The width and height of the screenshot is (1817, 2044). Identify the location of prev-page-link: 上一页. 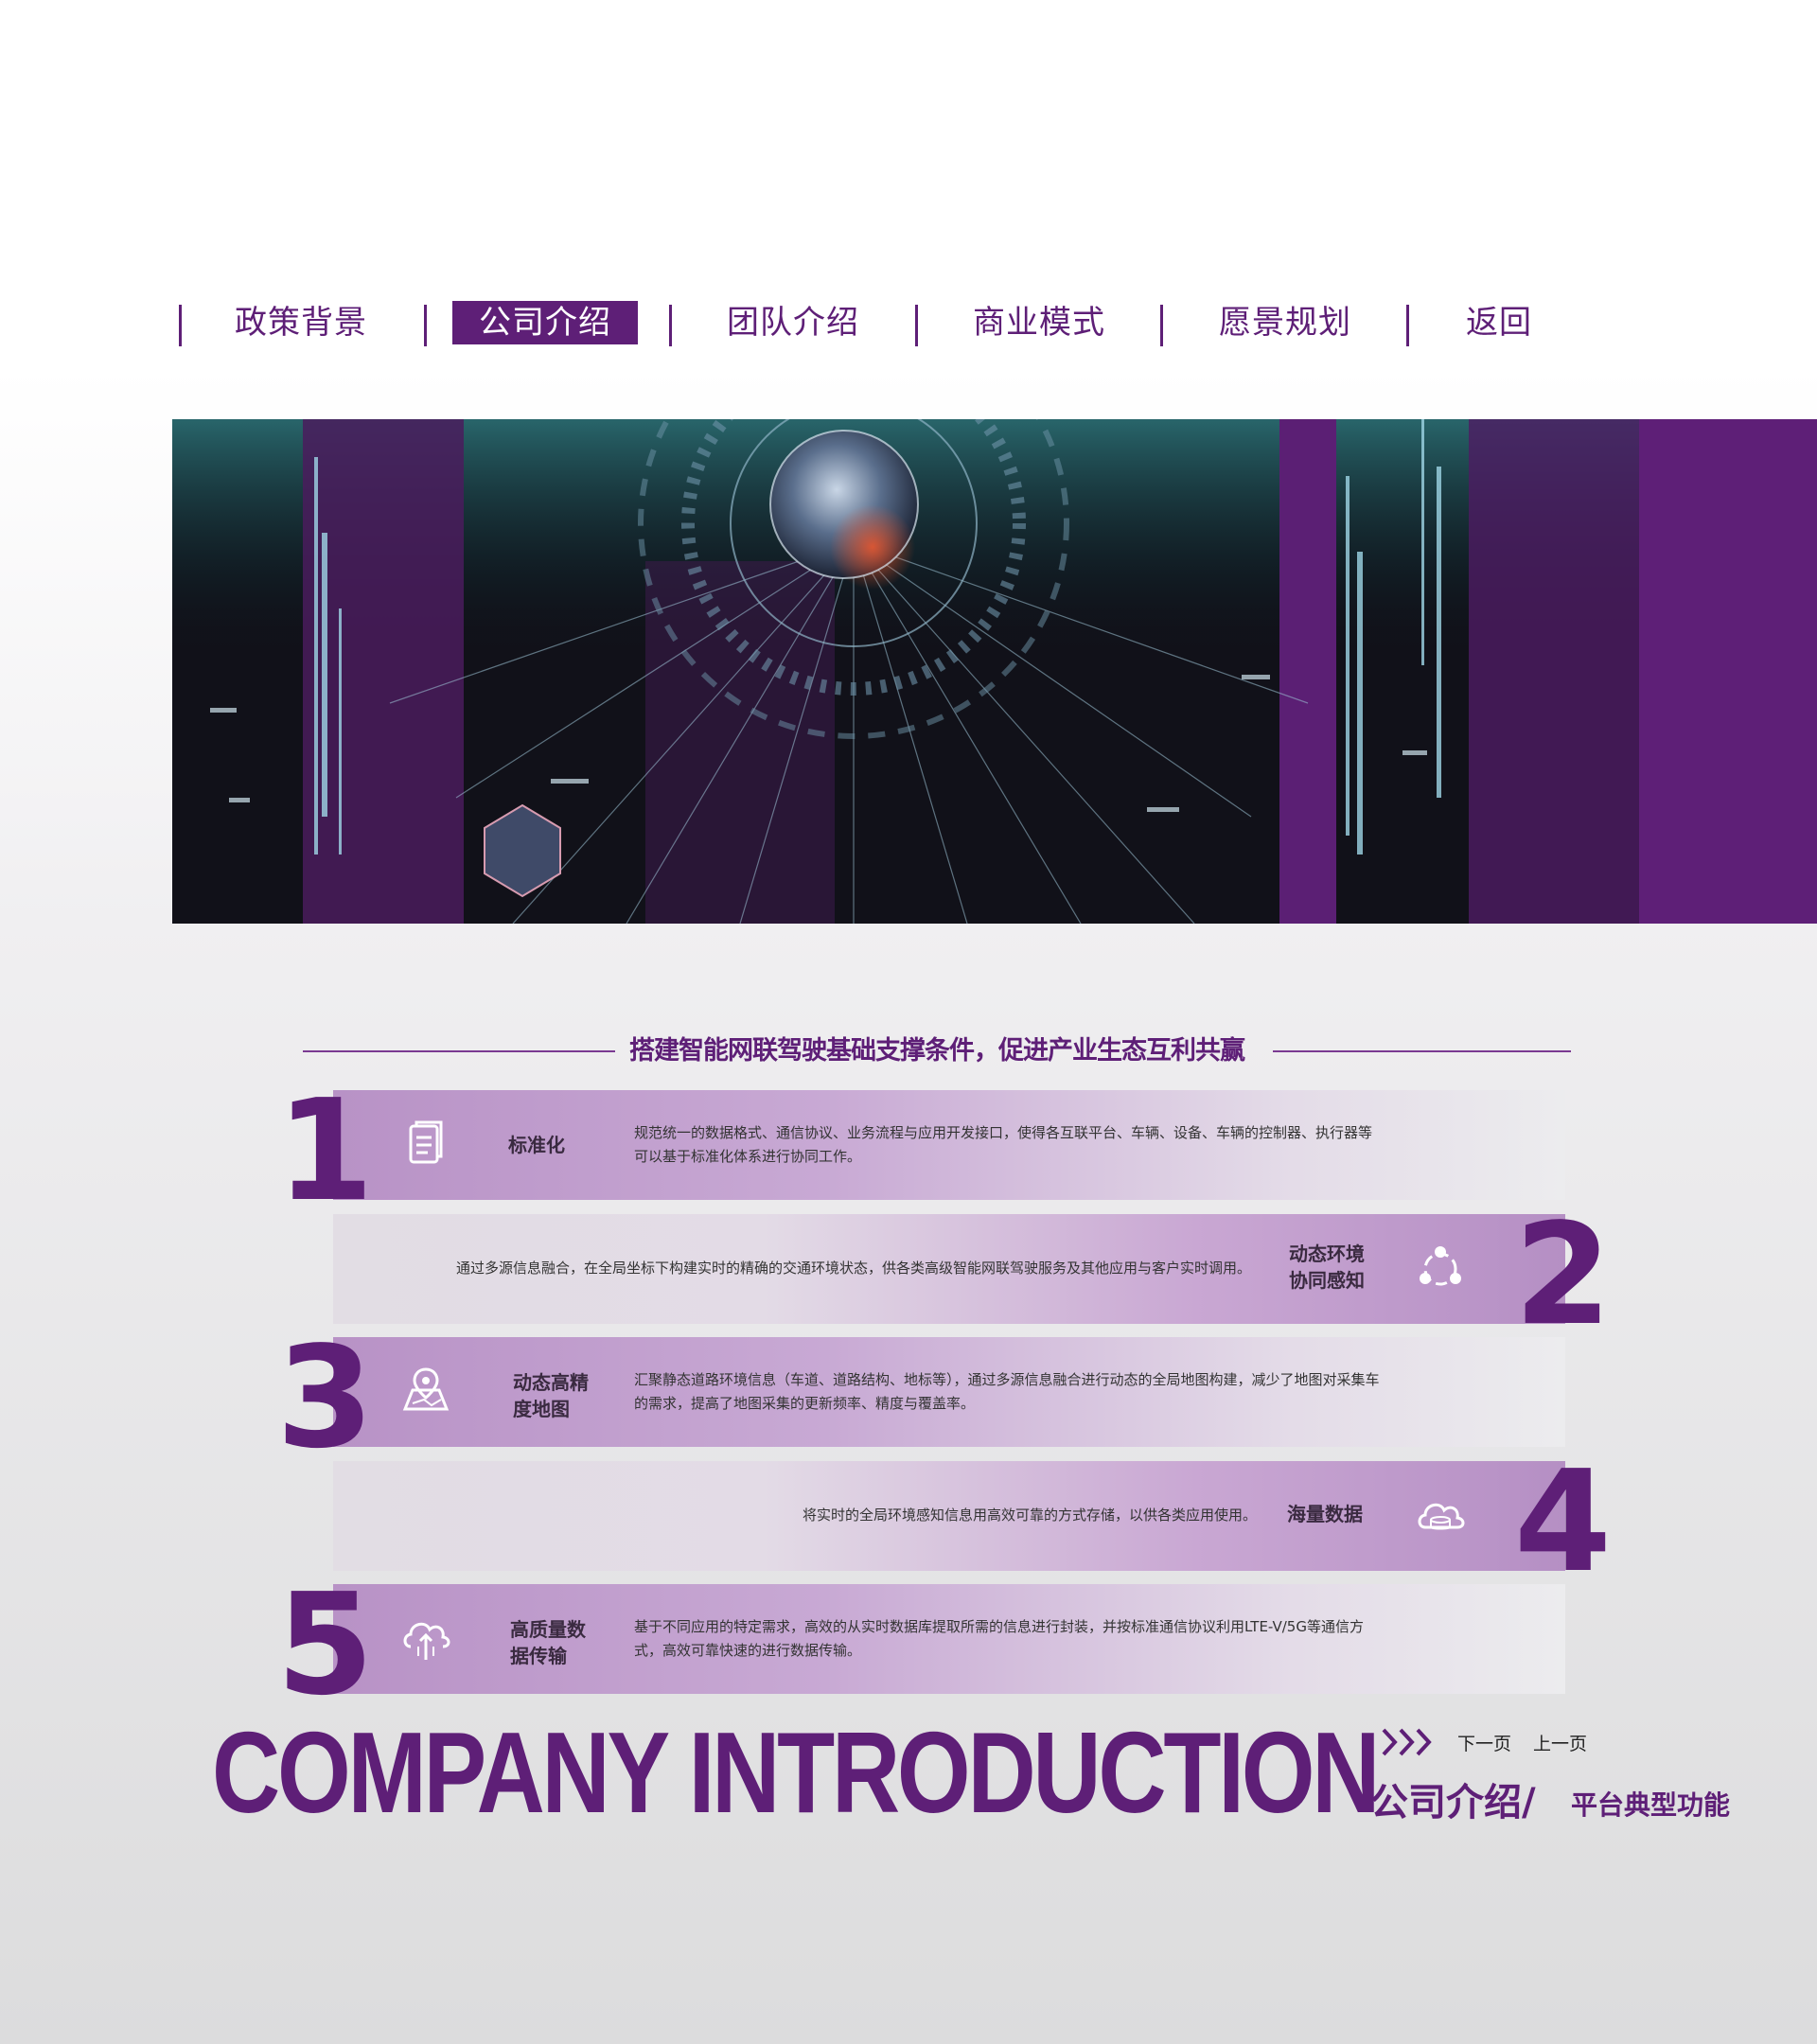
(1560, 1742).